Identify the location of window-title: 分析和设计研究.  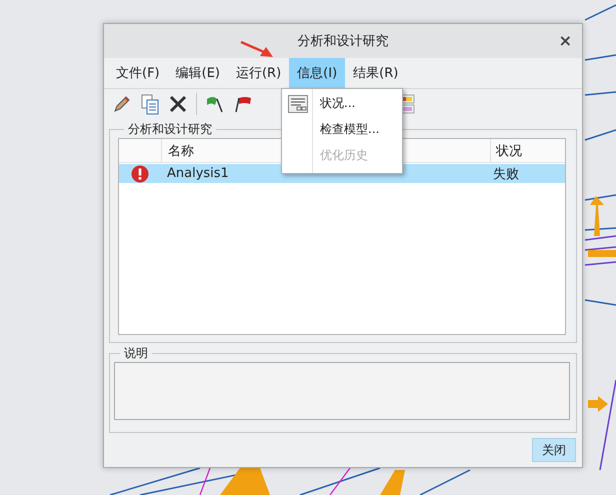
(343, 41).